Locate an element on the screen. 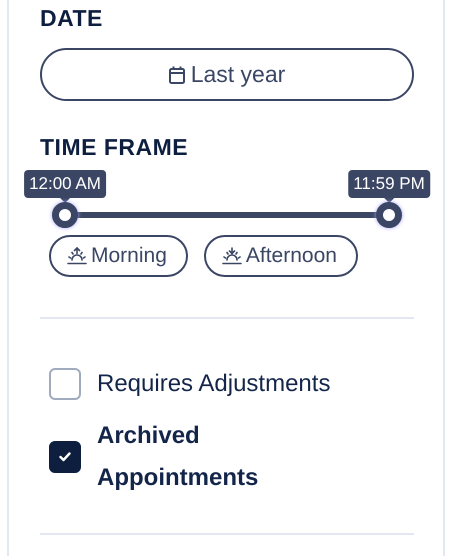 The image size is (458, 556). checkmark-icon is located at coordinates (65, 457).